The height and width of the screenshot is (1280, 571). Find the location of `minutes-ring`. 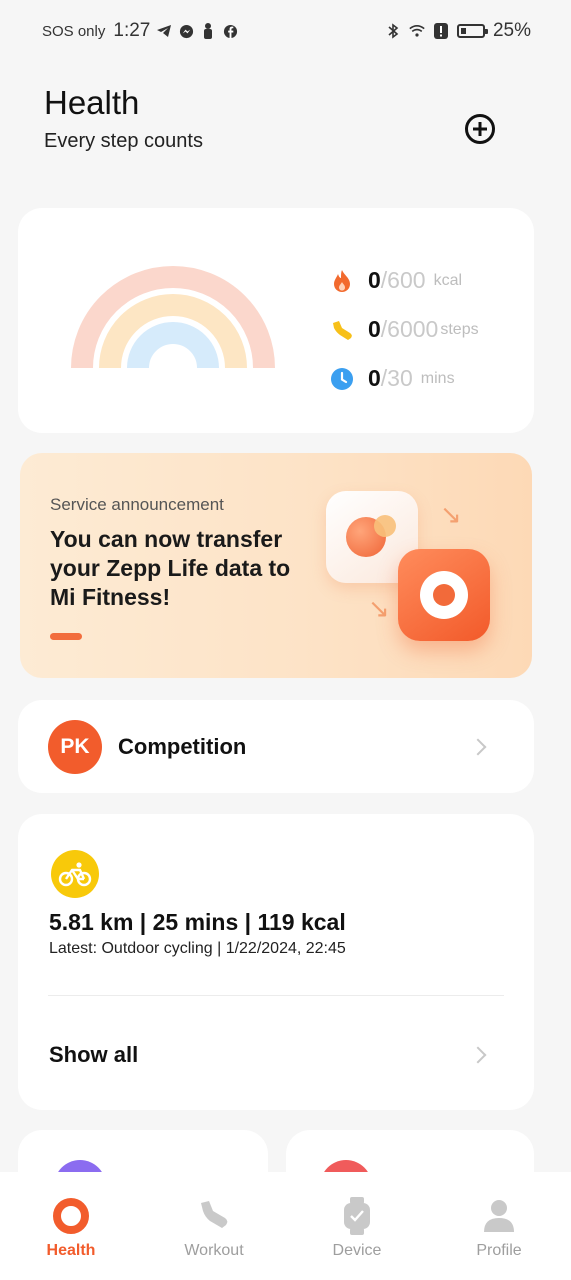

minutes-ring is located at coordinates (173, 345).